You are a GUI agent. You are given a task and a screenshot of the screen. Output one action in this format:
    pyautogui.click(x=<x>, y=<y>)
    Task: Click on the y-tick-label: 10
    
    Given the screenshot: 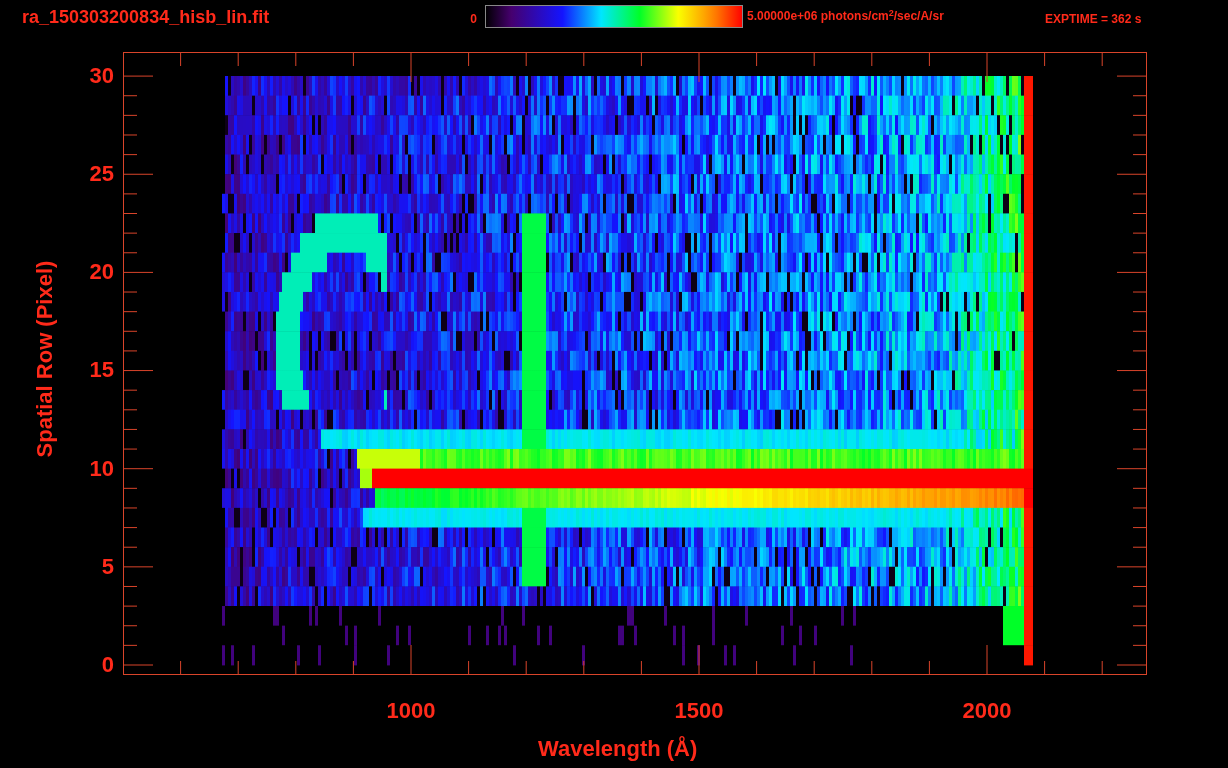 What is the action you would take?
    pyautogui.click(x=101, y=468)
    